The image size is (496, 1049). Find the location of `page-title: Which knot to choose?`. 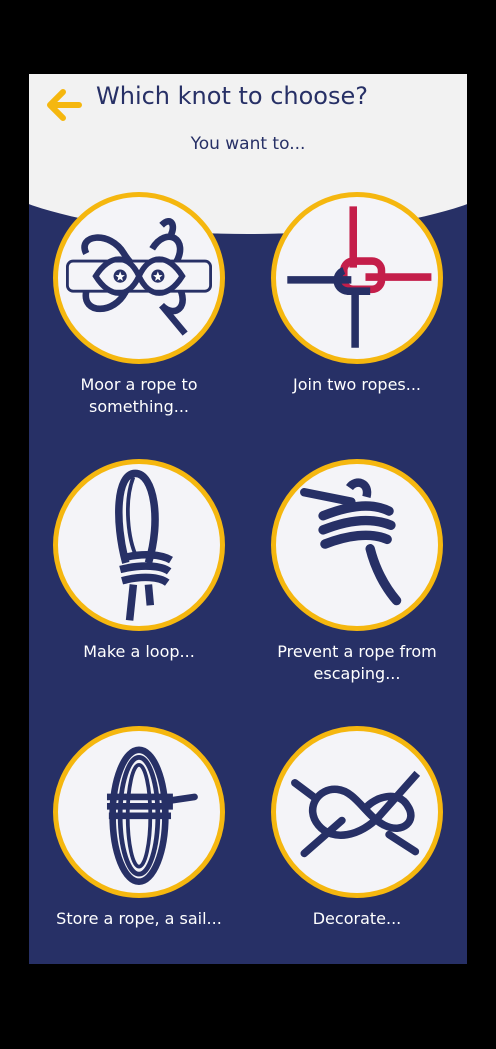

page-title: Which knot to choose? is located at coordinates (232, 96).